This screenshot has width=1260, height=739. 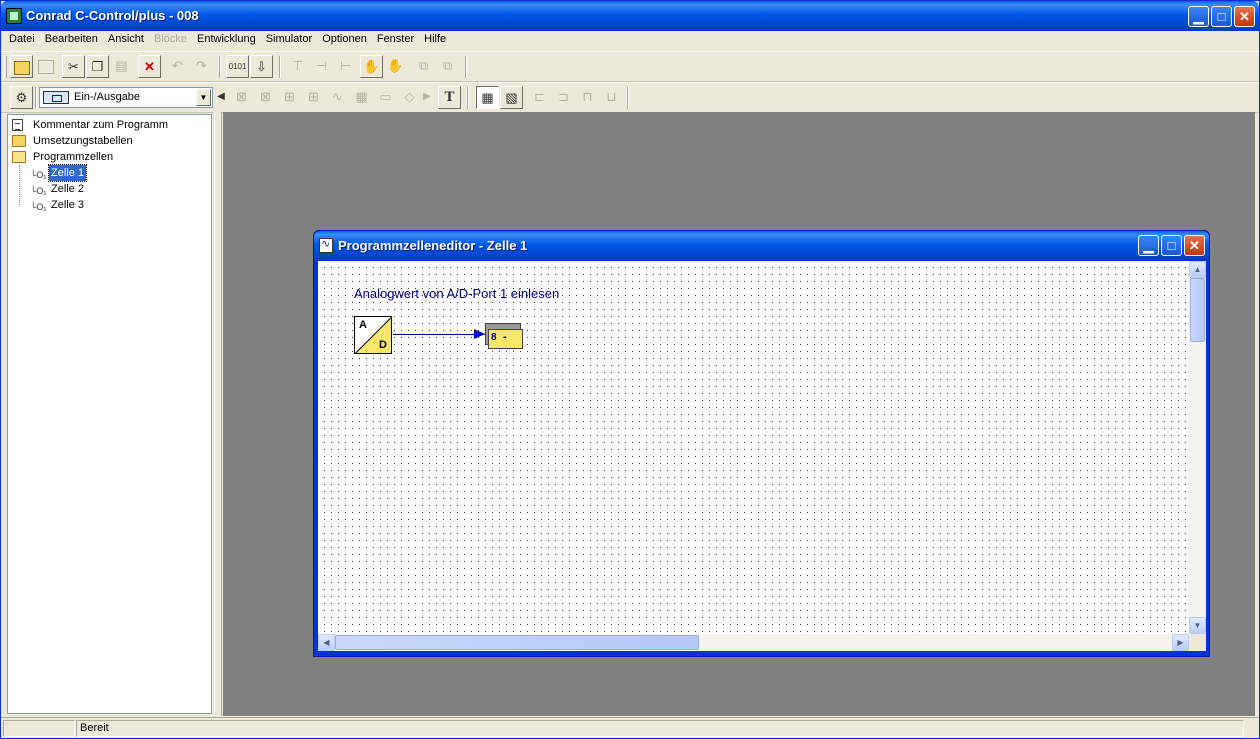 I want to click on vertical-scrollbar: ▲ ▼, so click(x=1197, y=447).